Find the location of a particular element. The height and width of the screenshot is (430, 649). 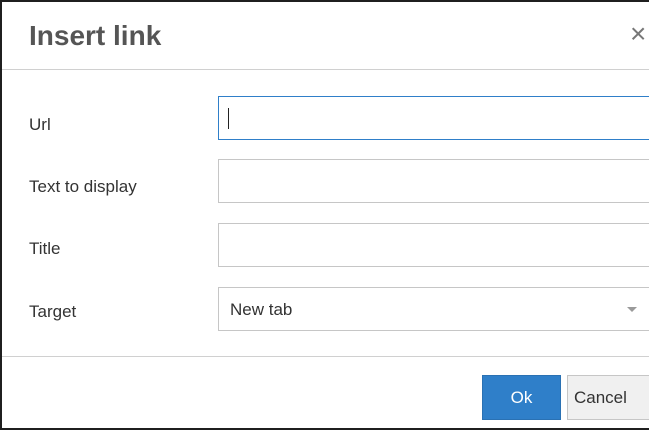

cancel-button: Cancel is located at coordinates (608, 397).